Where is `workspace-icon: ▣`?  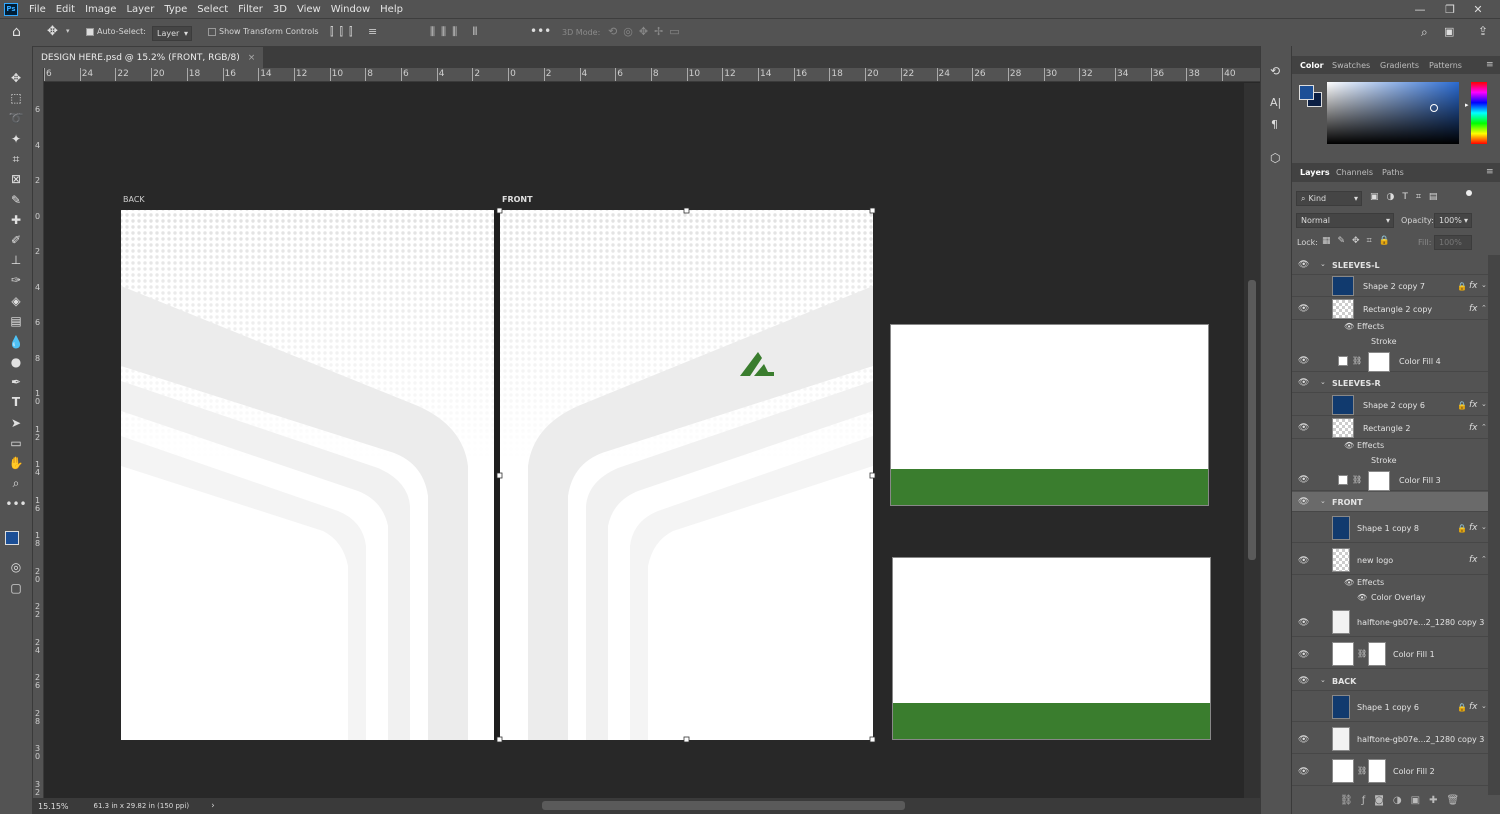 workspace-icon: ▣ is located at coordinates (1449, 31).